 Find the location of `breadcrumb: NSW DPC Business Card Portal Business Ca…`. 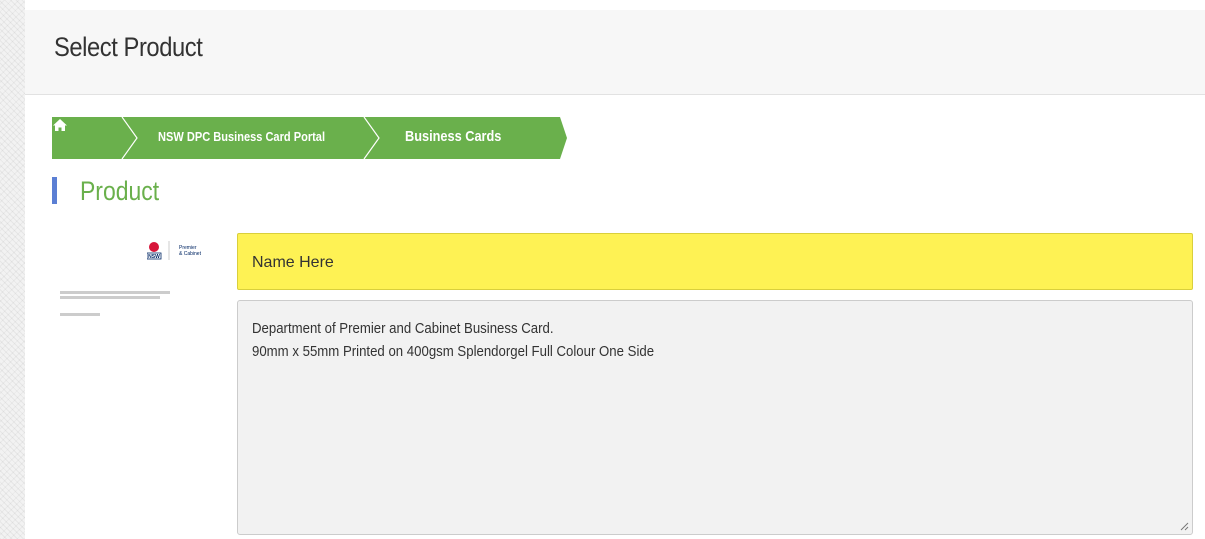

breadcrumb: NSW DPC Business Card Portal Business Ca… is located at coordinates (312, 138).